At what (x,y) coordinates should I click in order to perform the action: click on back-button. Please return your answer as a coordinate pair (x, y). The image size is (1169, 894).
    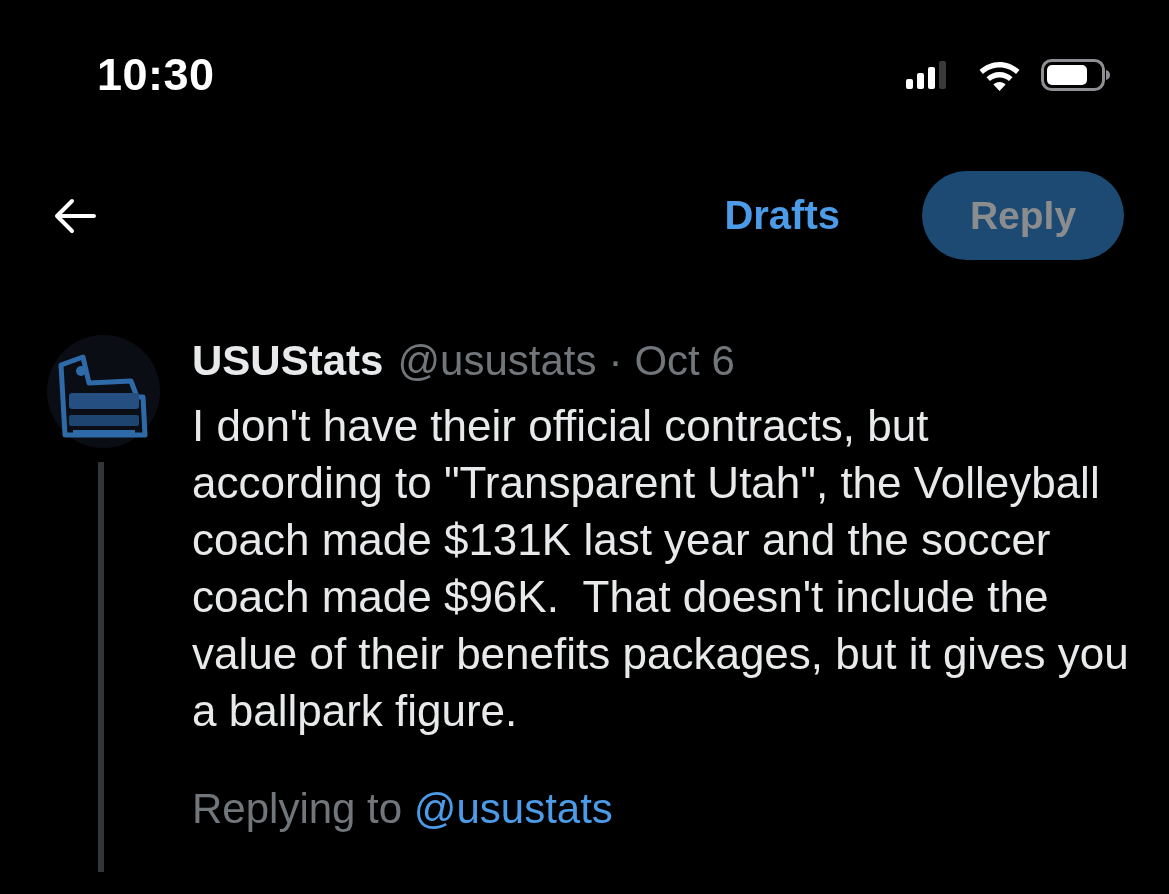
    Looking at the image, I should click on (74, 215).